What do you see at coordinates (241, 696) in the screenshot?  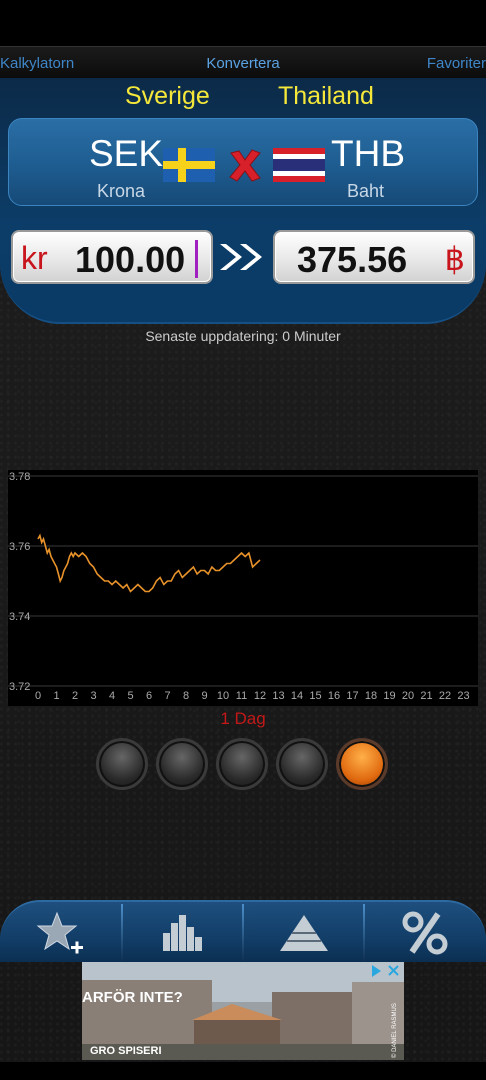 I see `x-tick-label: 11` at bounding box center [241, 696].